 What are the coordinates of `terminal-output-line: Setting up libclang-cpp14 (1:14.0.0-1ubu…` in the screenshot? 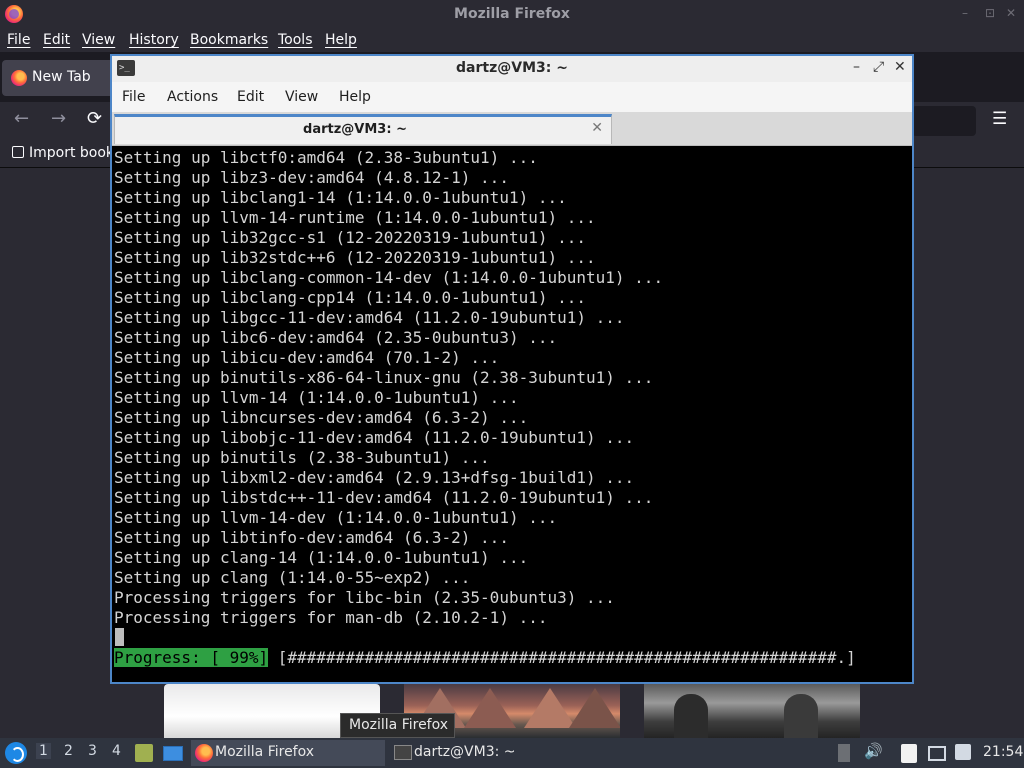 It's located at (350, 297).